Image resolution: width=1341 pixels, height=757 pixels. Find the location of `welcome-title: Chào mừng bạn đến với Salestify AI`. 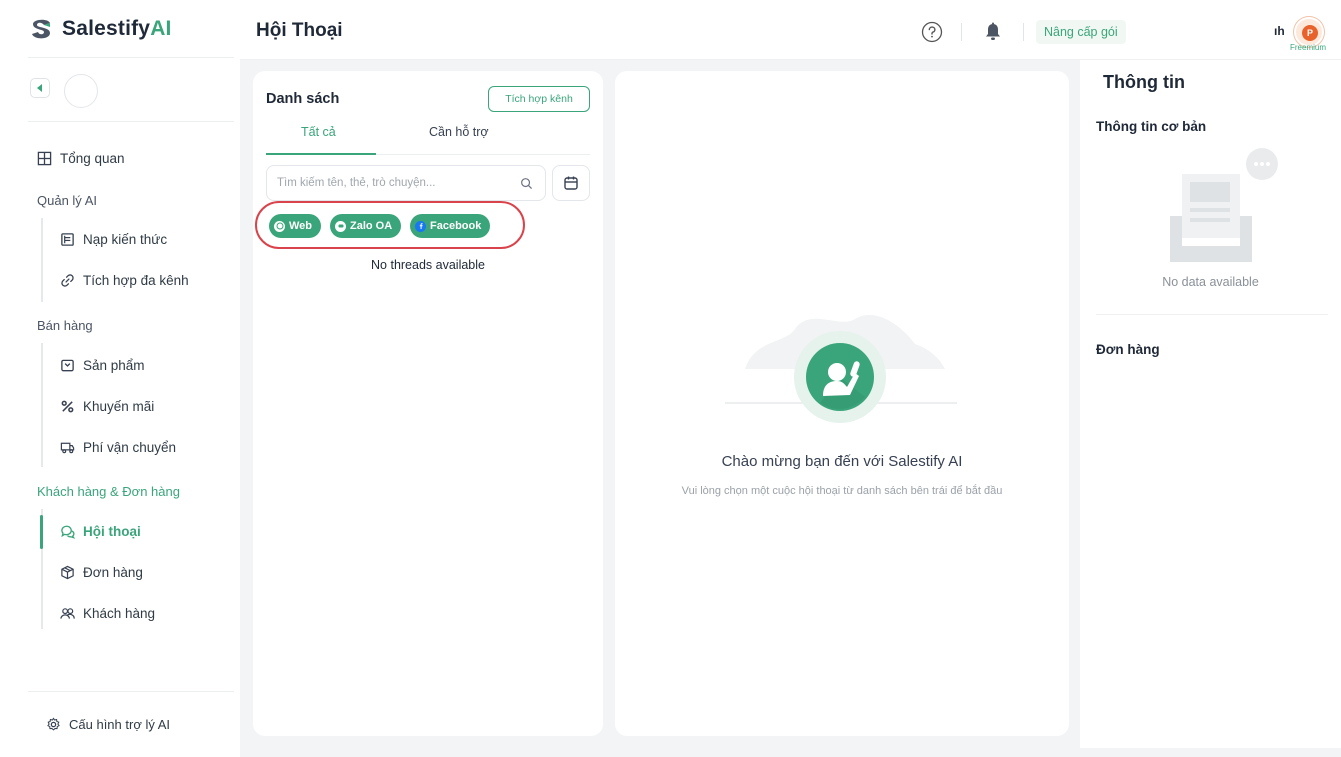

welcome-title: Chào mừng bạn đến với Salestify AI is located at coordinates (842, 461).